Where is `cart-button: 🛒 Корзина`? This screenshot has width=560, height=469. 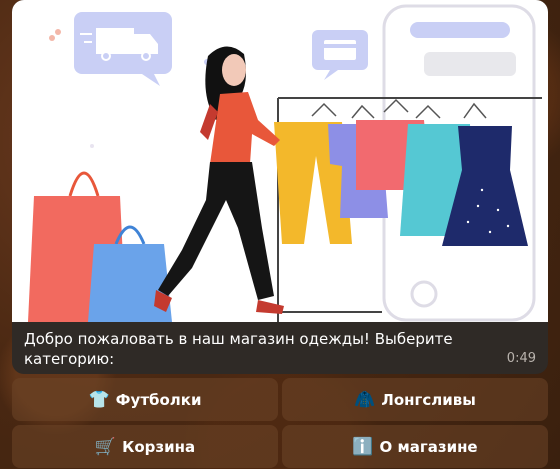
cart-button: 🛒 Корзина is located at coordinates (145, 446).